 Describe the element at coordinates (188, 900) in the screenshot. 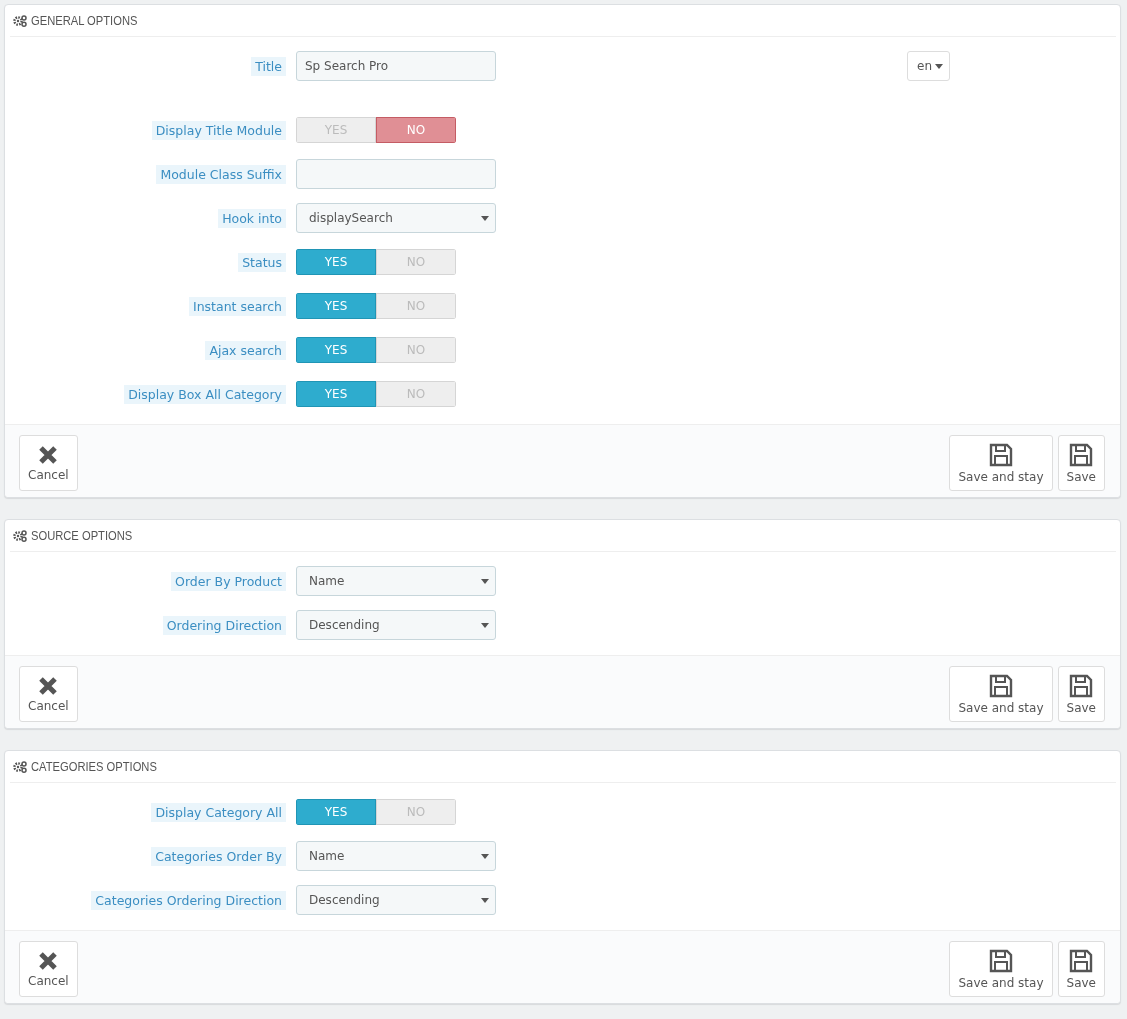

I see `field-label: Categories Ordering Direction` at that location.